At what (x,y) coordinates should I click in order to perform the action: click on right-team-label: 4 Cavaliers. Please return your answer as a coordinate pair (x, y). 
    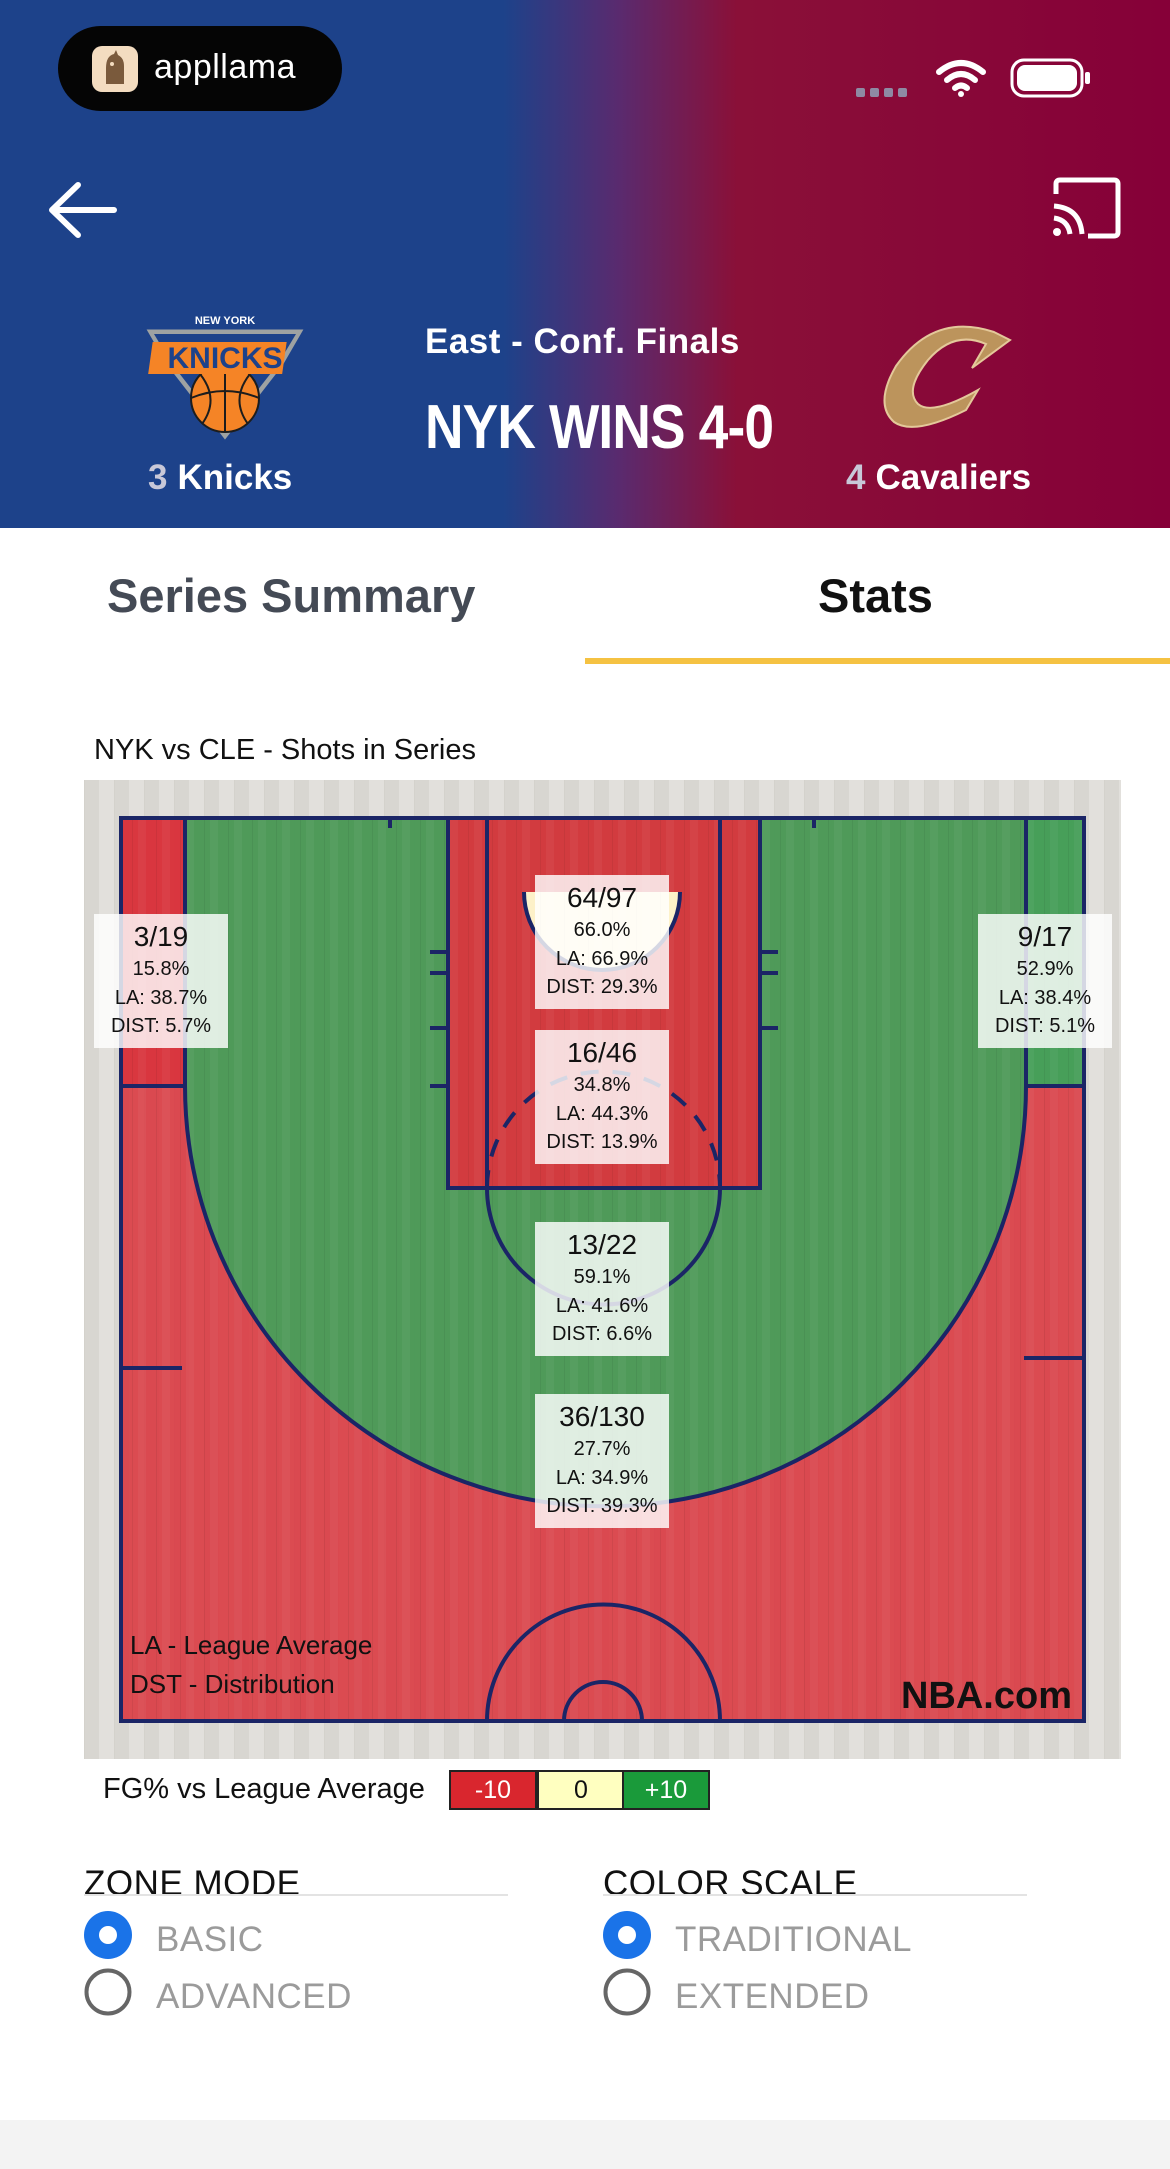
    Looking at the image, I should click on (938, 478).